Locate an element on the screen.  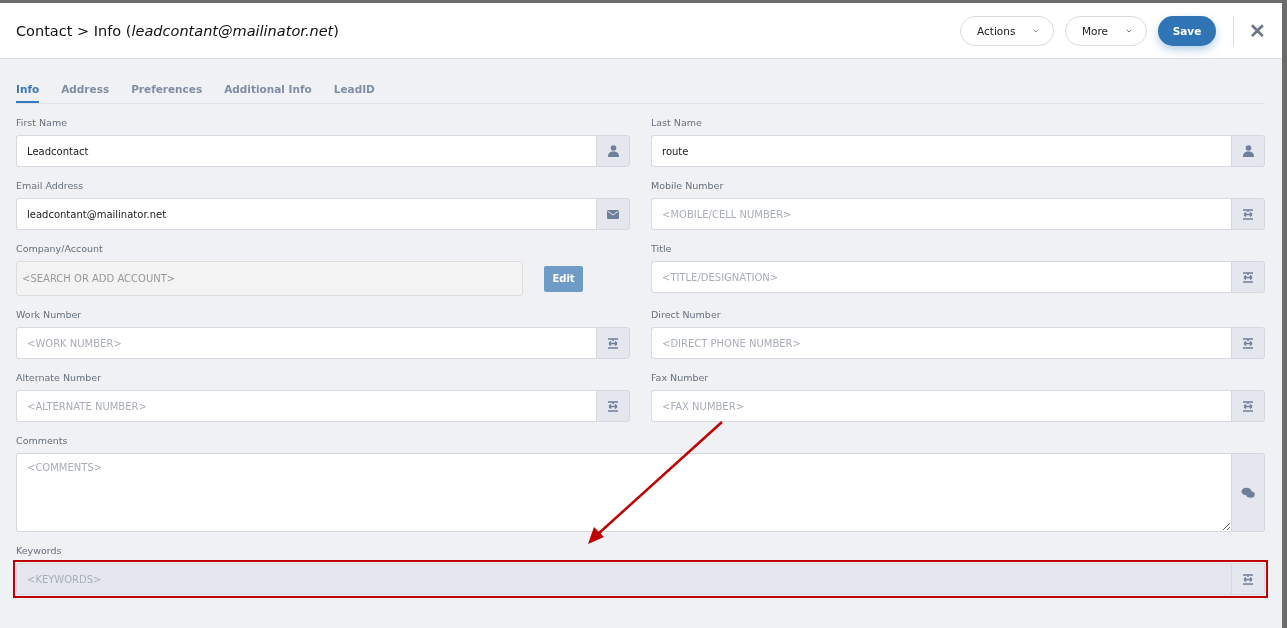
tab: Additional Info is located at coordinates (268, 90).